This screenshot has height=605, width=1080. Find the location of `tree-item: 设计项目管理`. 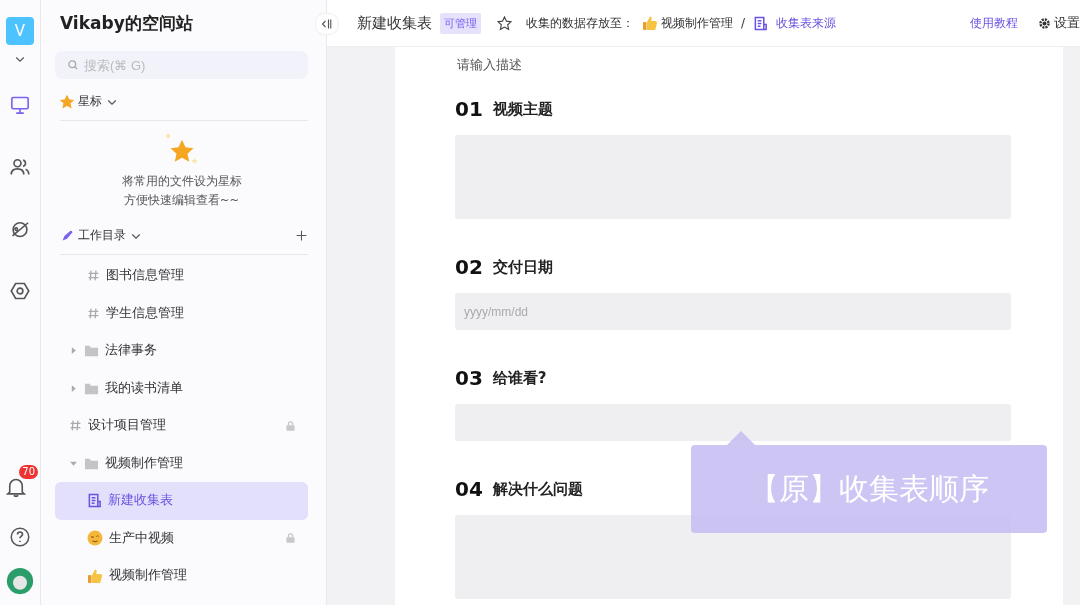

tree-item: 设计项目管理 is located at coordinates (181, 426).